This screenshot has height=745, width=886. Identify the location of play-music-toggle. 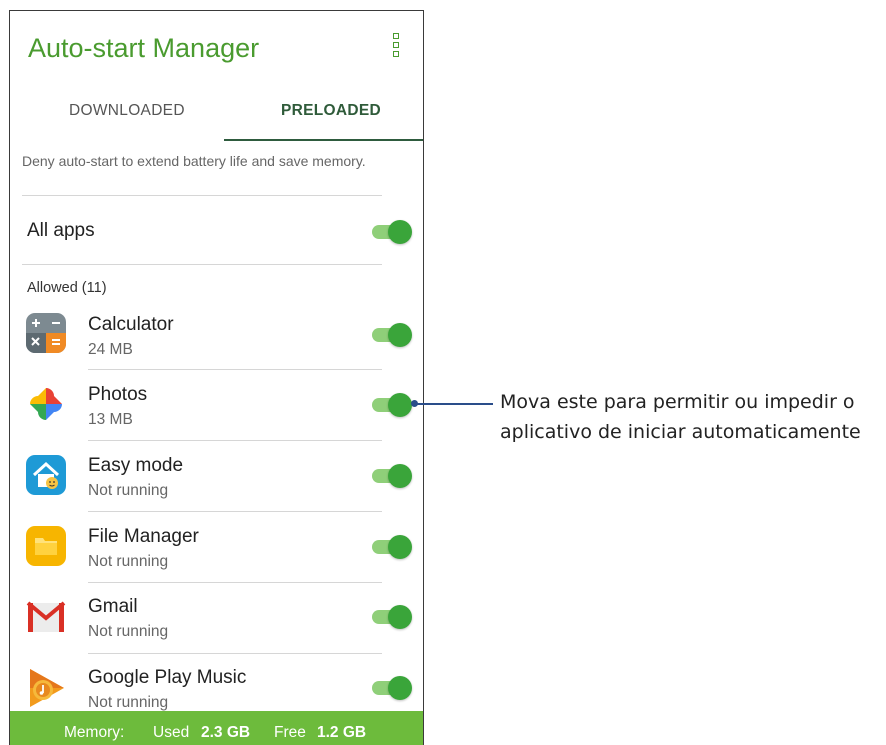
(392, 688).